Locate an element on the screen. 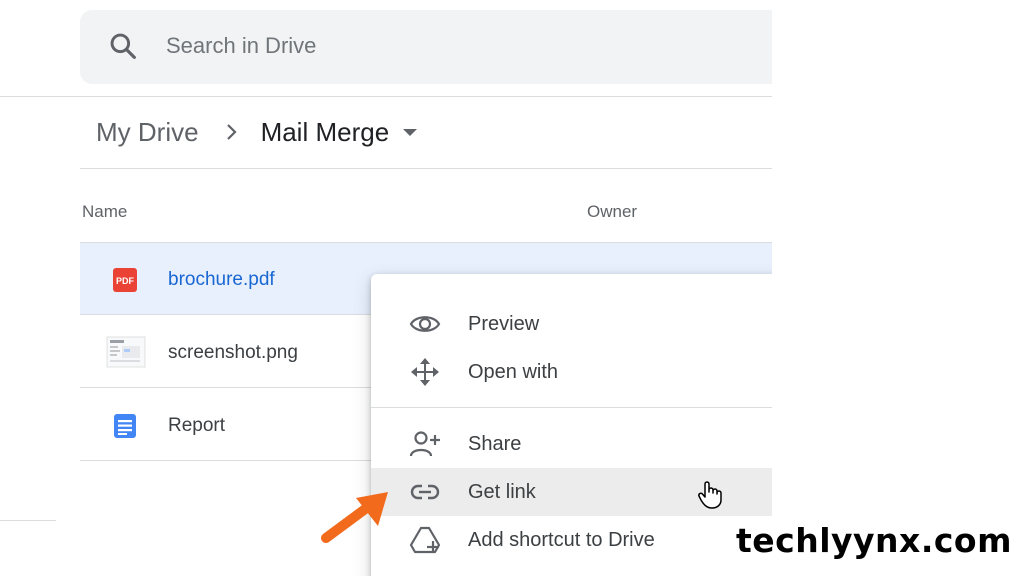 The height and width of the screenshot is (576, 1024). file-name: screenshot.png is located at coordinates (233, 352).